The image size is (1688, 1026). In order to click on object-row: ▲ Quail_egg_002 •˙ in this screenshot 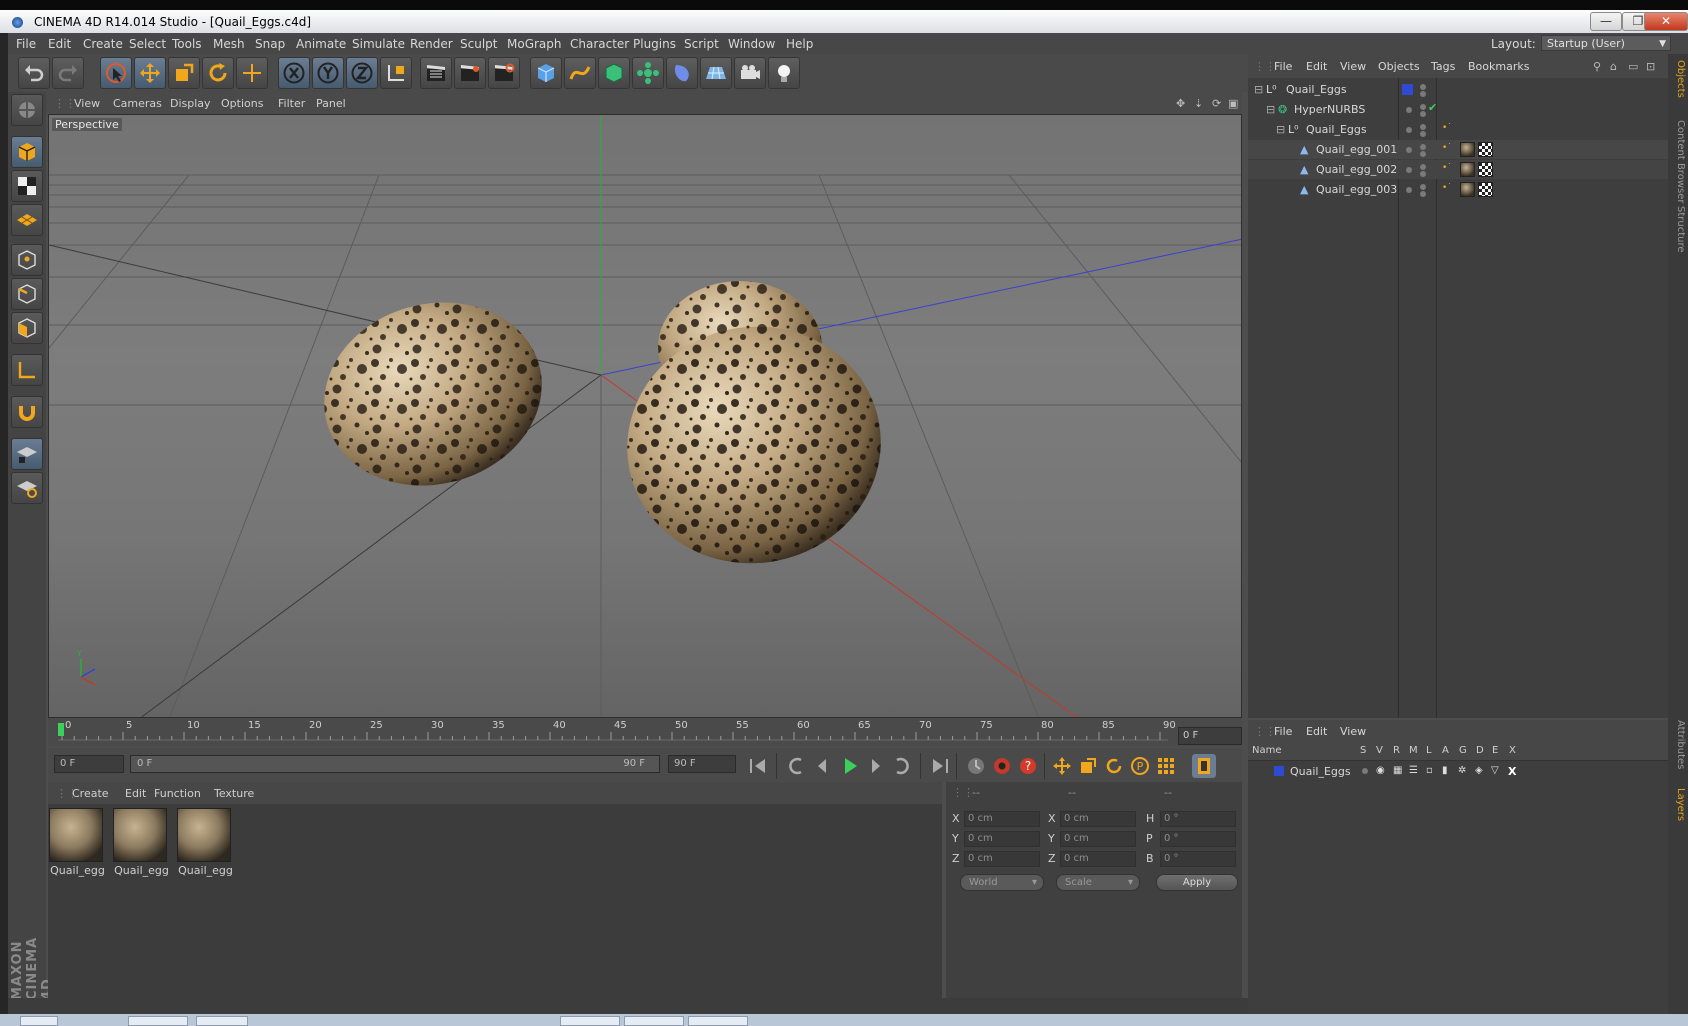, I will do `click(1458, 169)`.